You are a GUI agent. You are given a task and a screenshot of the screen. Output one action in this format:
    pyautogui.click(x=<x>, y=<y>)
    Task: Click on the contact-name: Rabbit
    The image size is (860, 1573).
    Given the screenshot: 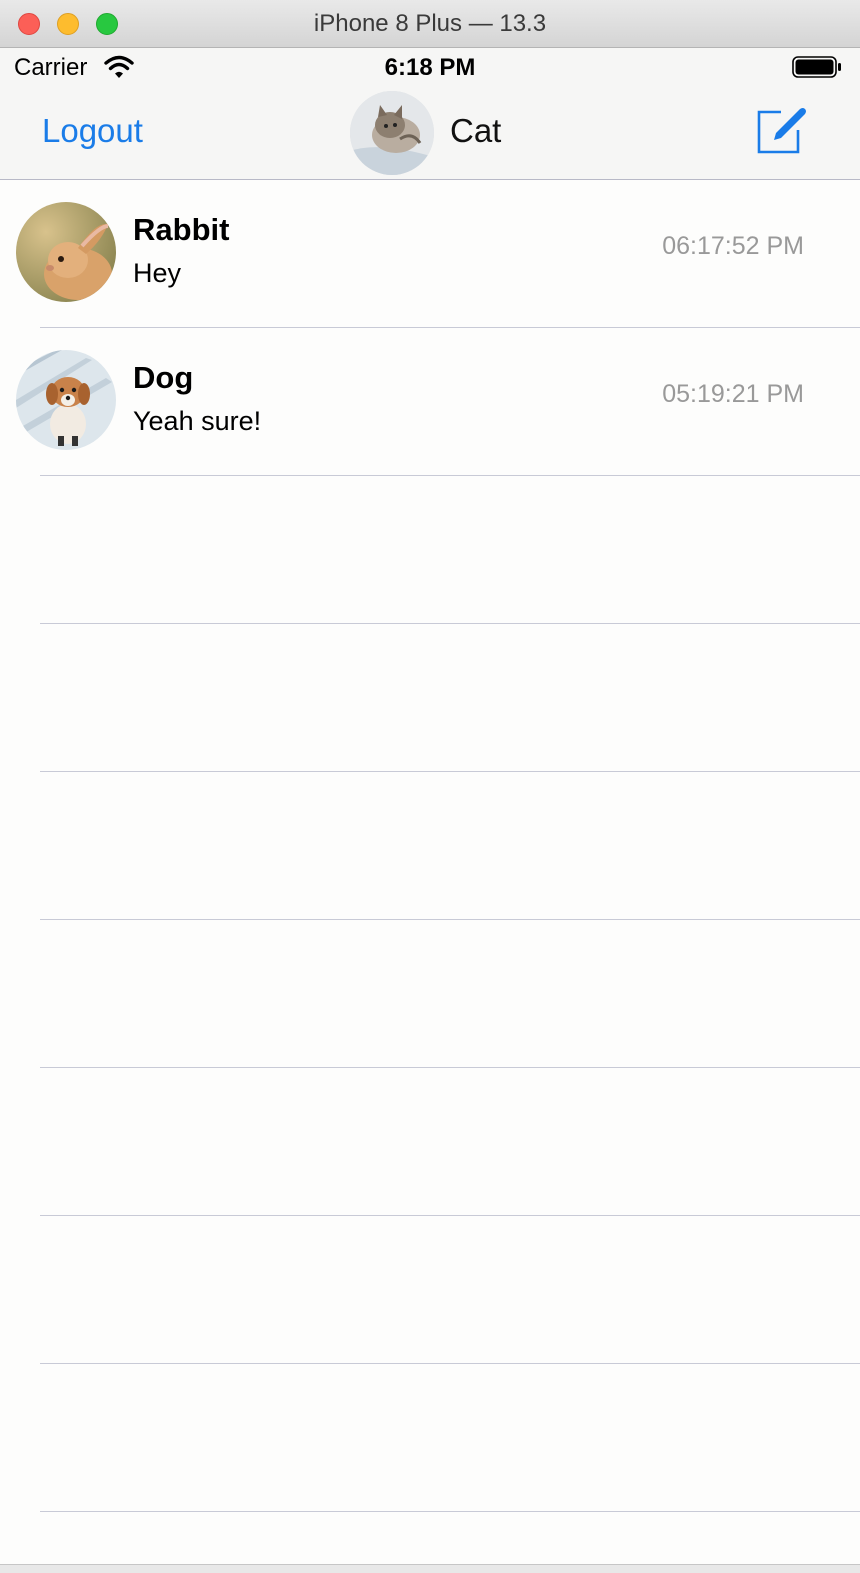 What is the action you would take?
    pyautogui.click(x=181, y=229)
    